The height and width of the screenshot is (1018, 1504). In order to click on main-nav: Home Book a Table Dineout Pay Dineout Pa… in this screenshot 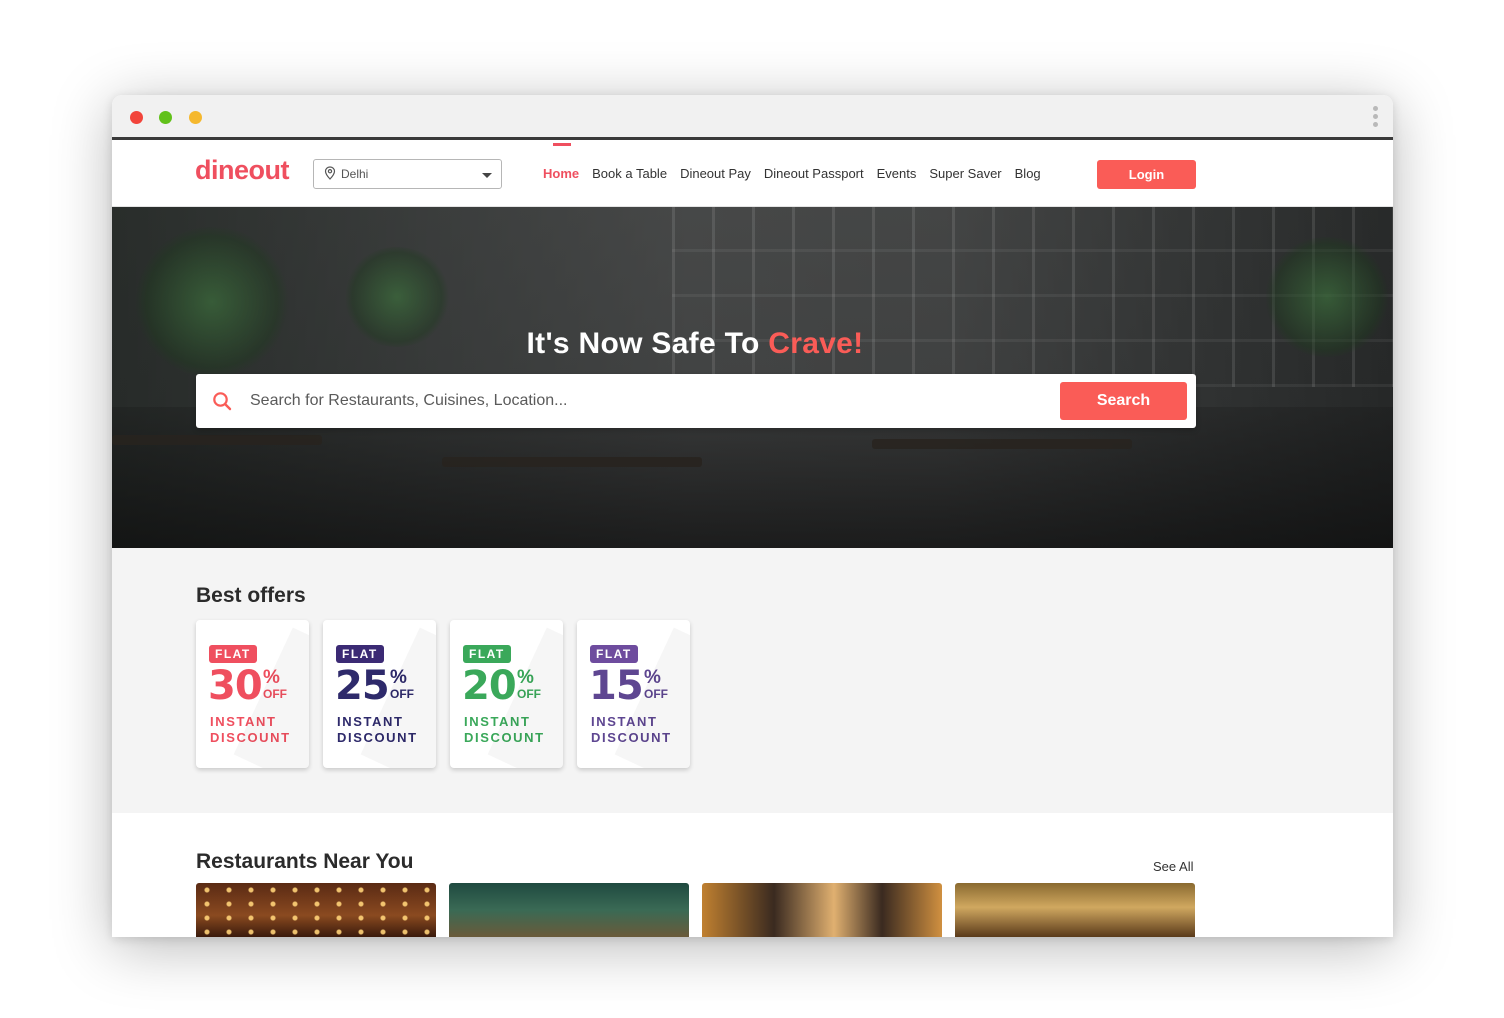, I will do `click(798, 164)`.